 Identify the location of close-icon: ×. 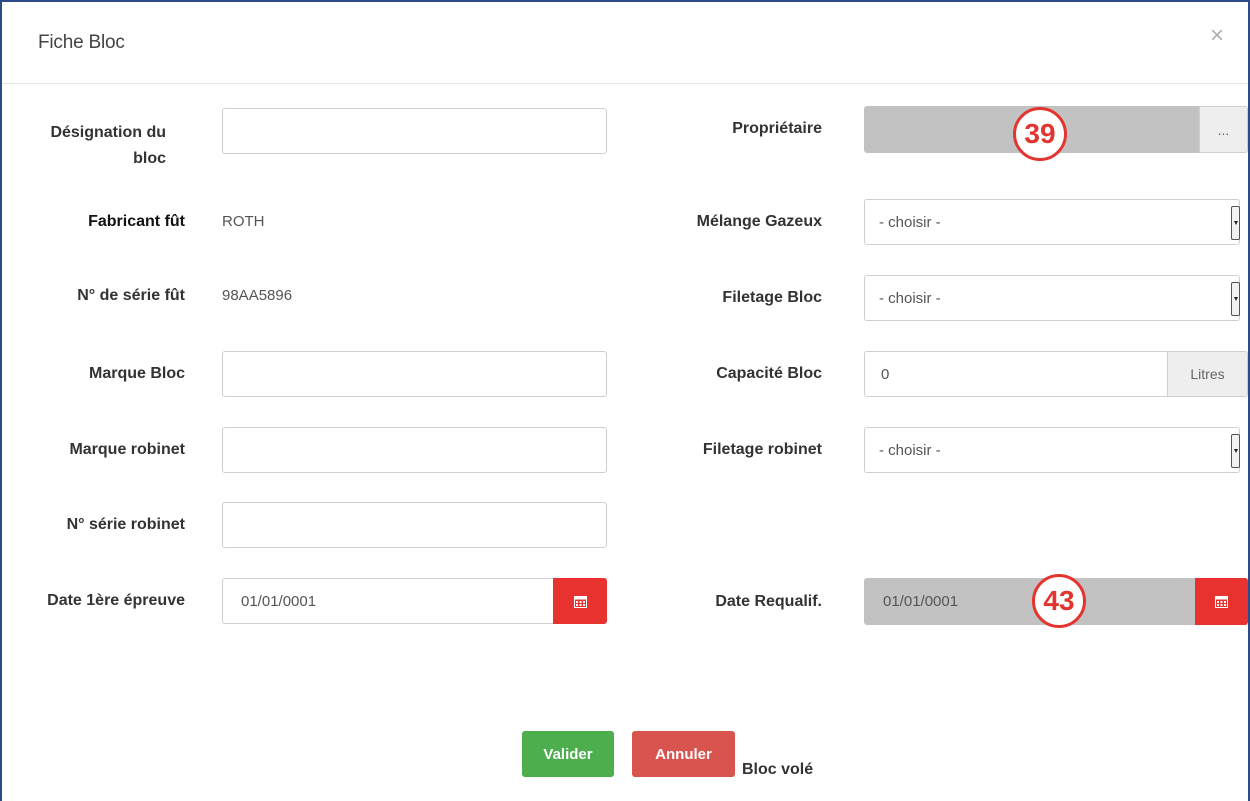
(1217, 36).